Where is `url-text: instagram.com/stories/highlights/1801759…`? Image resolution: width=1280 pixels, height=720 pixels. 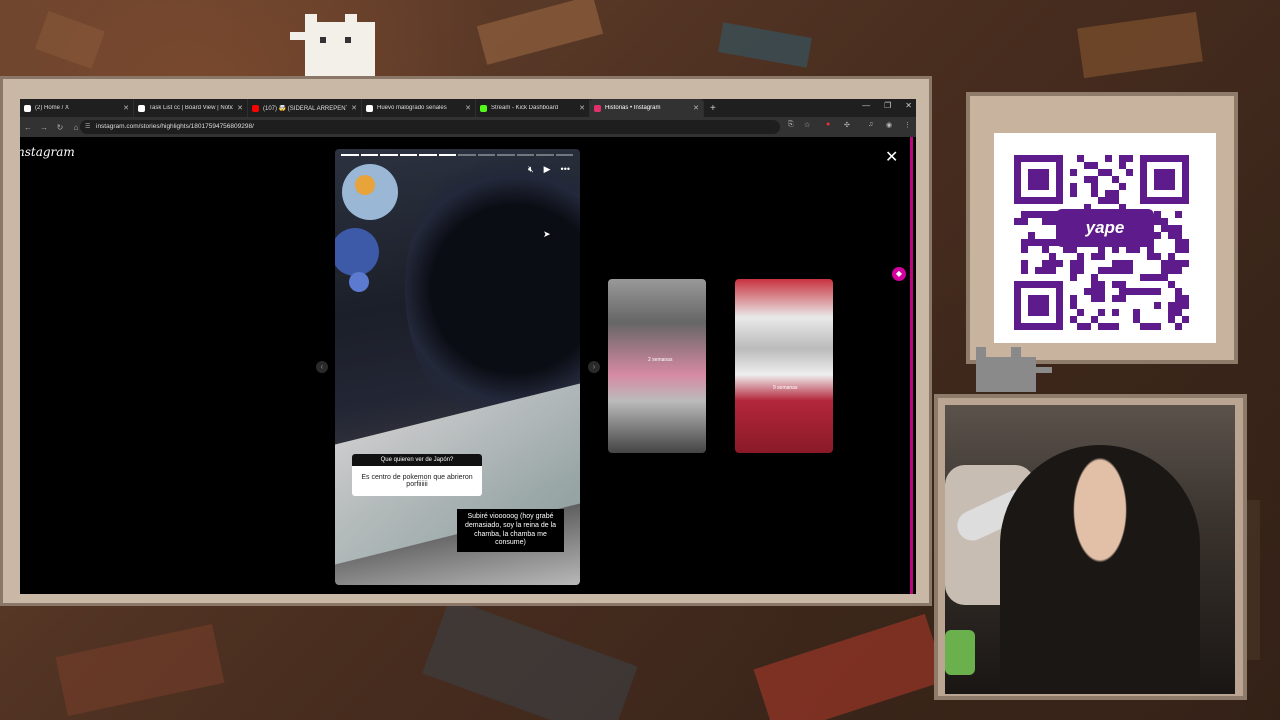
url-text: instagram.com/stories/highlights/1801759… is located at coordinates (175, 126).